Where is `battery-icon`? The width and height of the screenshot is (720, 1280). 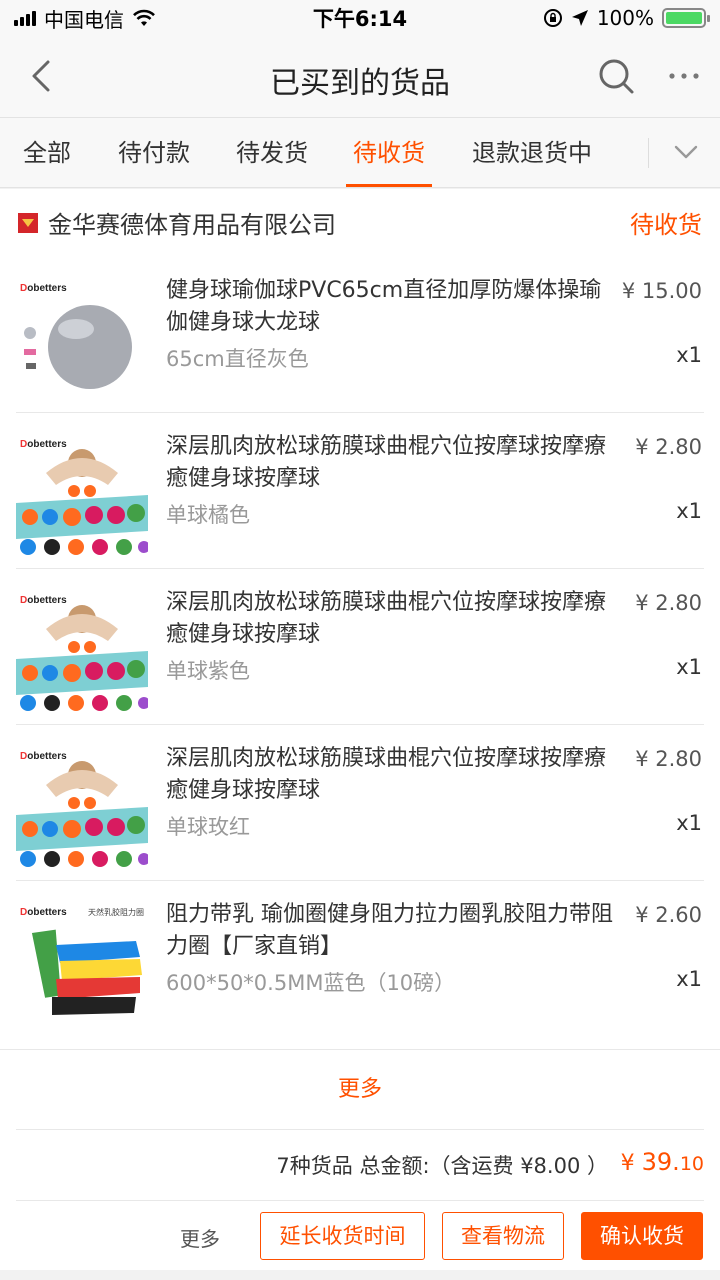 battery-icon is located at coordinates (686, 18).